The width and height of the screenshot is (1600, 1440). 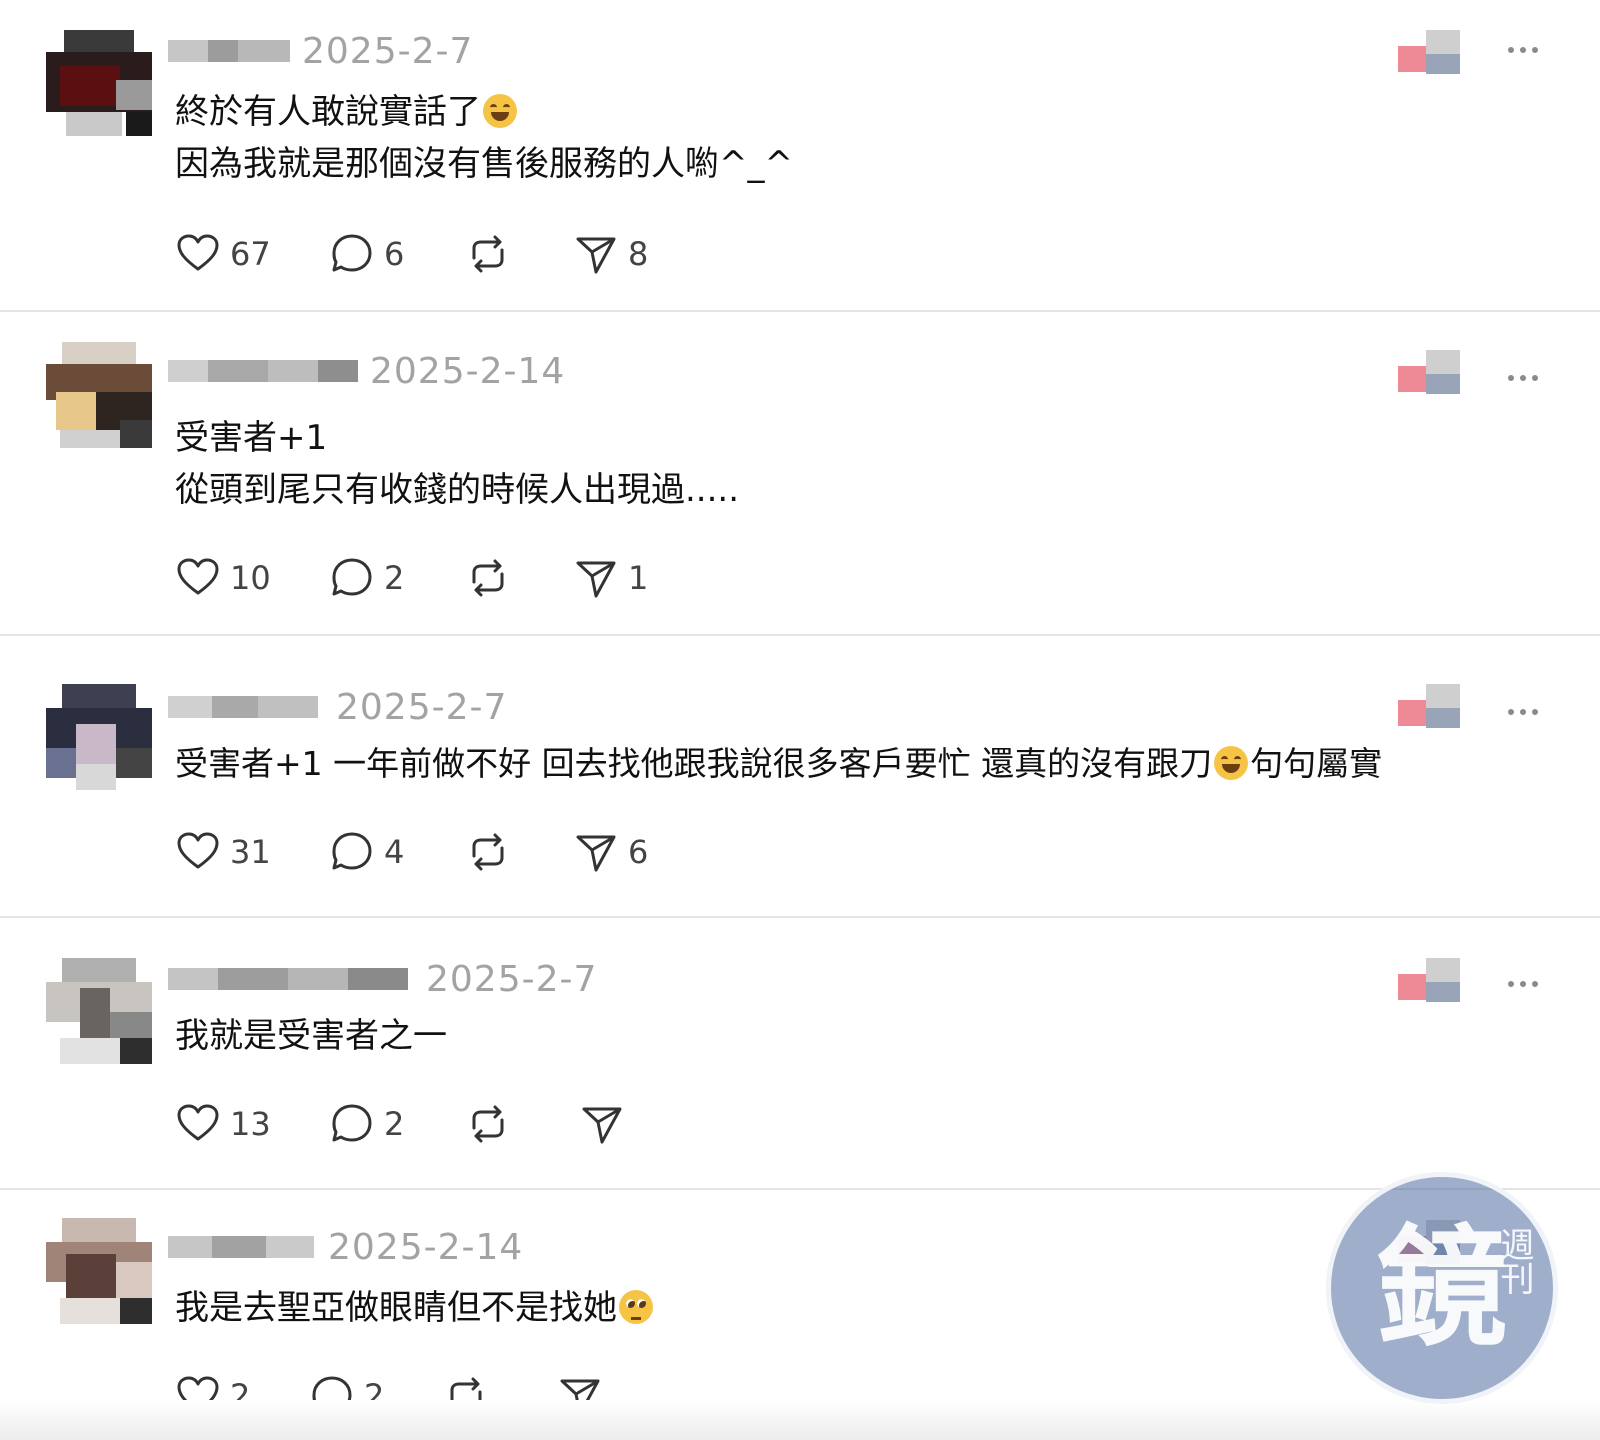 I want to click on post-text: 受害者+1 一年前做不好 回去找他跟我說很多客戶要忙 還真的沒有跟刀 句句屬實, so click(x=778, y=764).